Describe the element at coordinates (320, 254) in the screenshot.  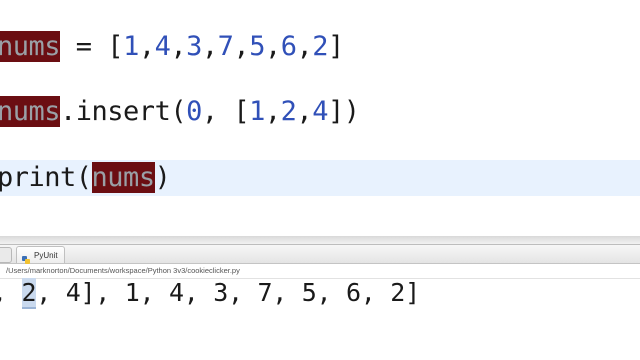
I see `console-tab-bar: PyUnit` at that location.